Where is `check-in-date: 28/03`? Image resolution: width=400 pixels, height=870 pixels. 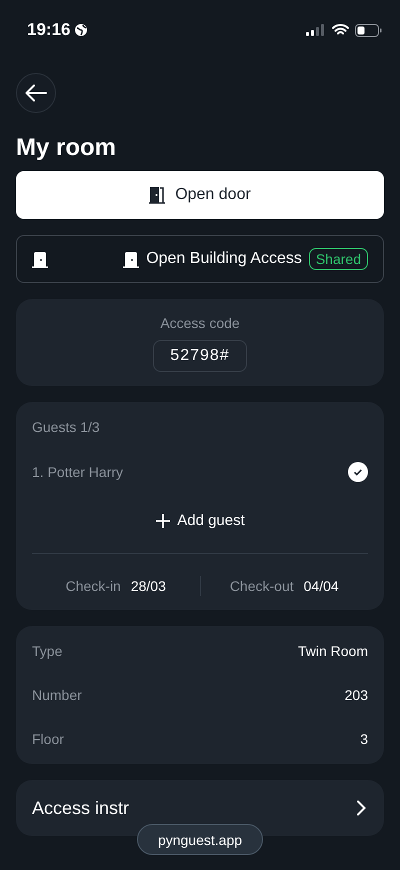 check-in-date: 28/03 is located at coordinates (148, 586).